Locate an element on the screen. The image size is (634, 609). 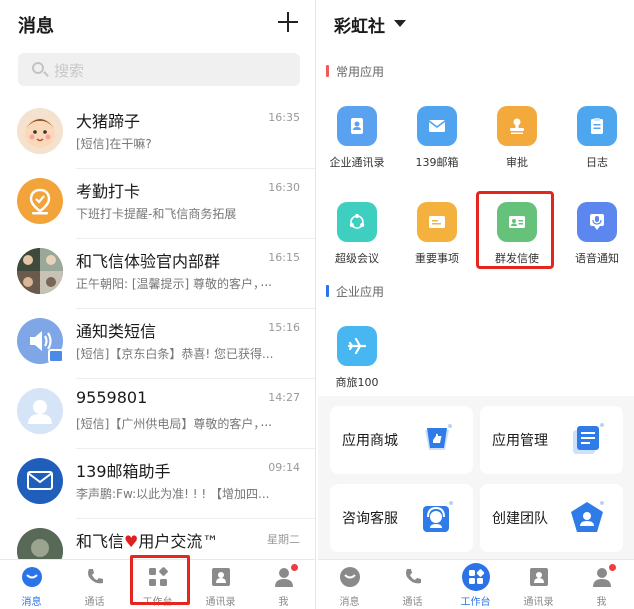
card-app-management: 应用管理 is located at coordinates (551, 440).